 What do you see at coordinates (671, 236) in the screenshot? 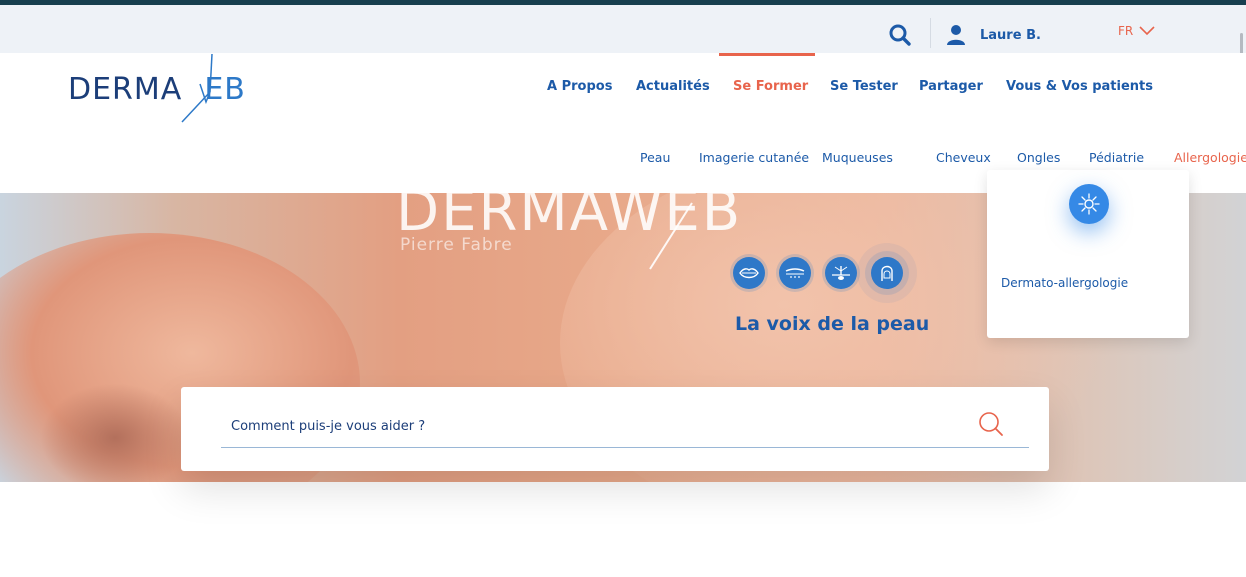
I see `hero-w-mark` at bounding box center [671, 236].